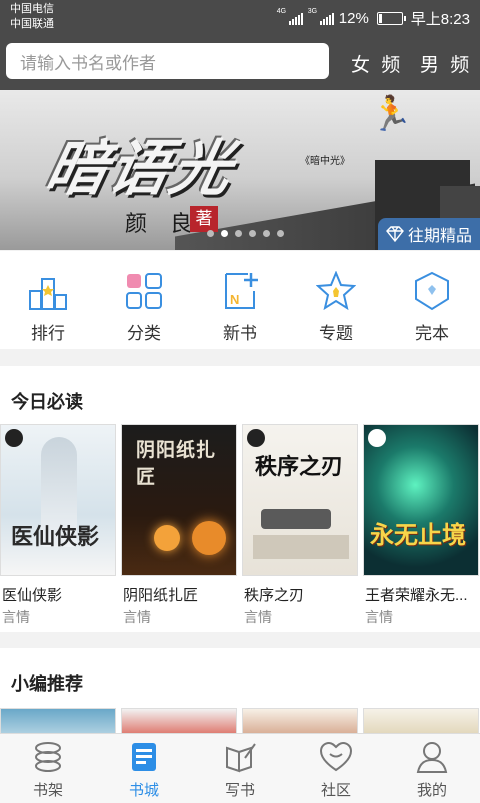 This screenshot has width=480, height=803. I want to click on nav-label: 写书, so click(239, 790).